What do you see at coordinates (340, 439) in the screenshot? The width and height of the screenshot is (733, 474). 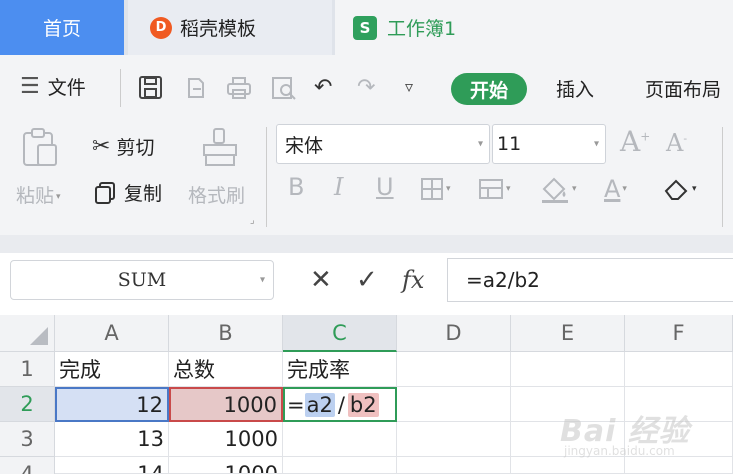 I see `cell-c3` at bounding box center [340, 439].